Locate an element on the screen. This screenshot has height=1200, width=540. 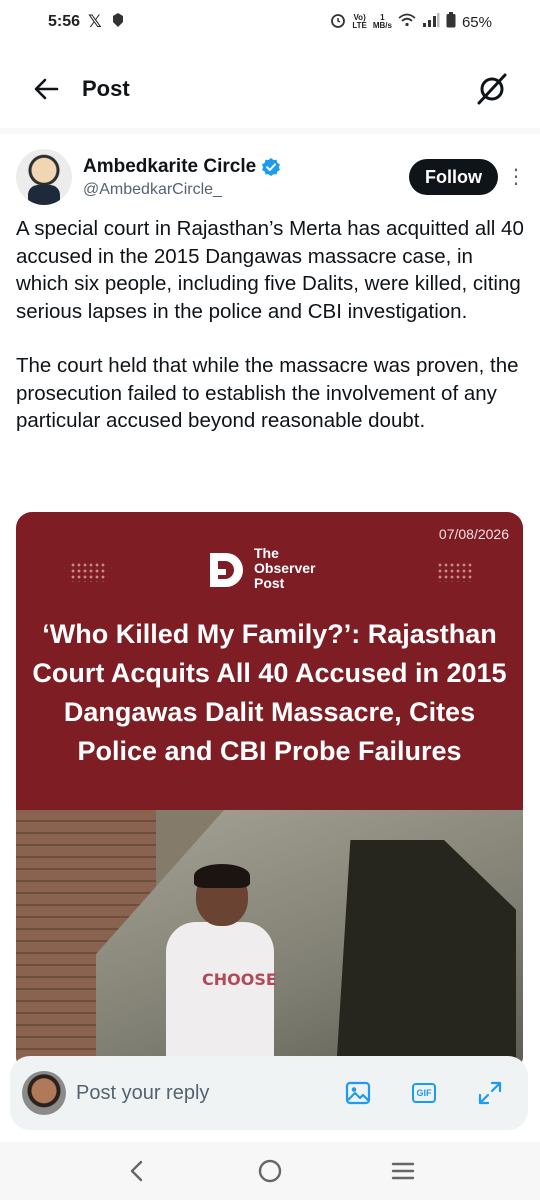
reply-avatar is located at coordinates (44, 1093).